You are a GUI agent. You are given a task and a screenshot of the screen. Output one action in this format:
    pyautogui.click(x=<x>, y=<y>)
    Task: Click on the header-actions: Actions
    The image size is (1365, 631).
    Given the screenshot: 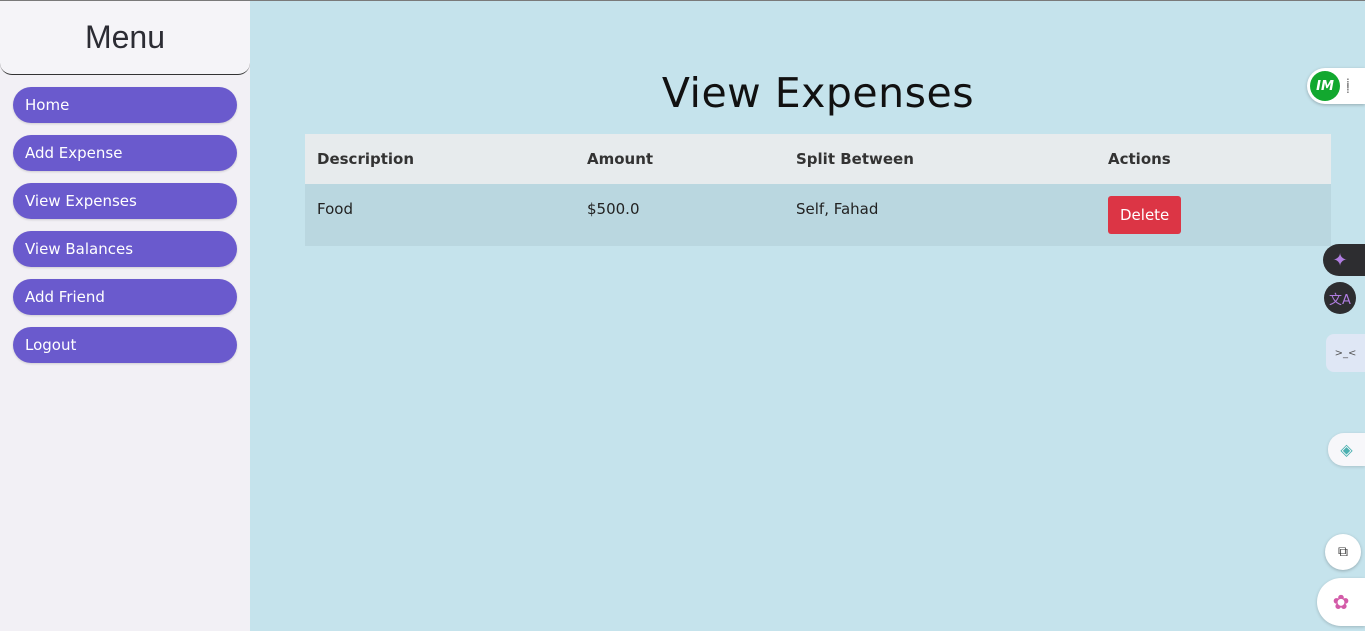 What is the action you would take?
    pyautogui.click(x=1213, y=159)
    